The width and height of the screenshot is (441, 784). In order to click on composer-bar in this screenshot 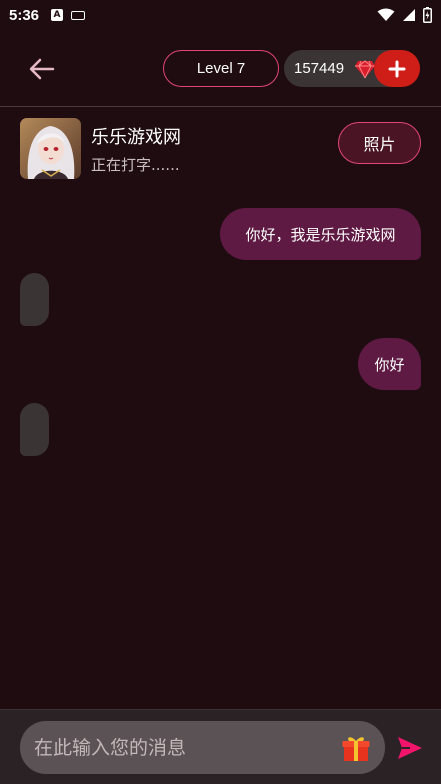, I will do `click(220, 746)`.